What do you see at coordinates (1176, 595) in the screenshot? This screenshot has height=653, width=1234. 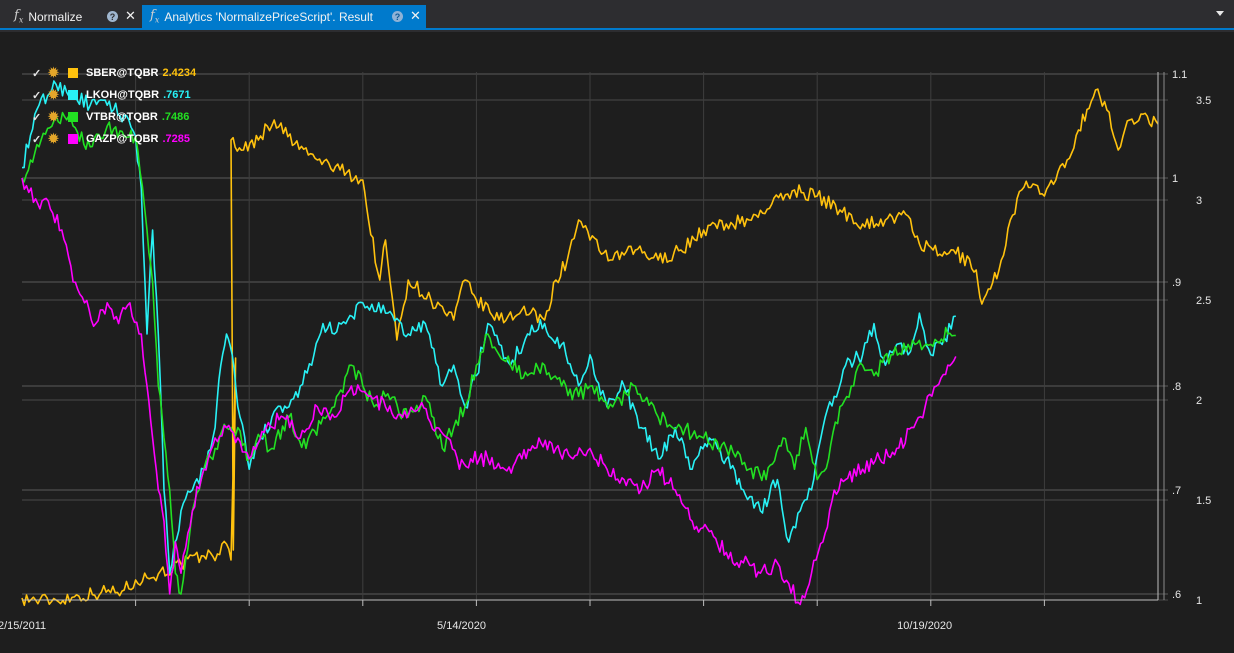 I see `y-tick-label-inner: .6` at bounding box center [1176, 595].